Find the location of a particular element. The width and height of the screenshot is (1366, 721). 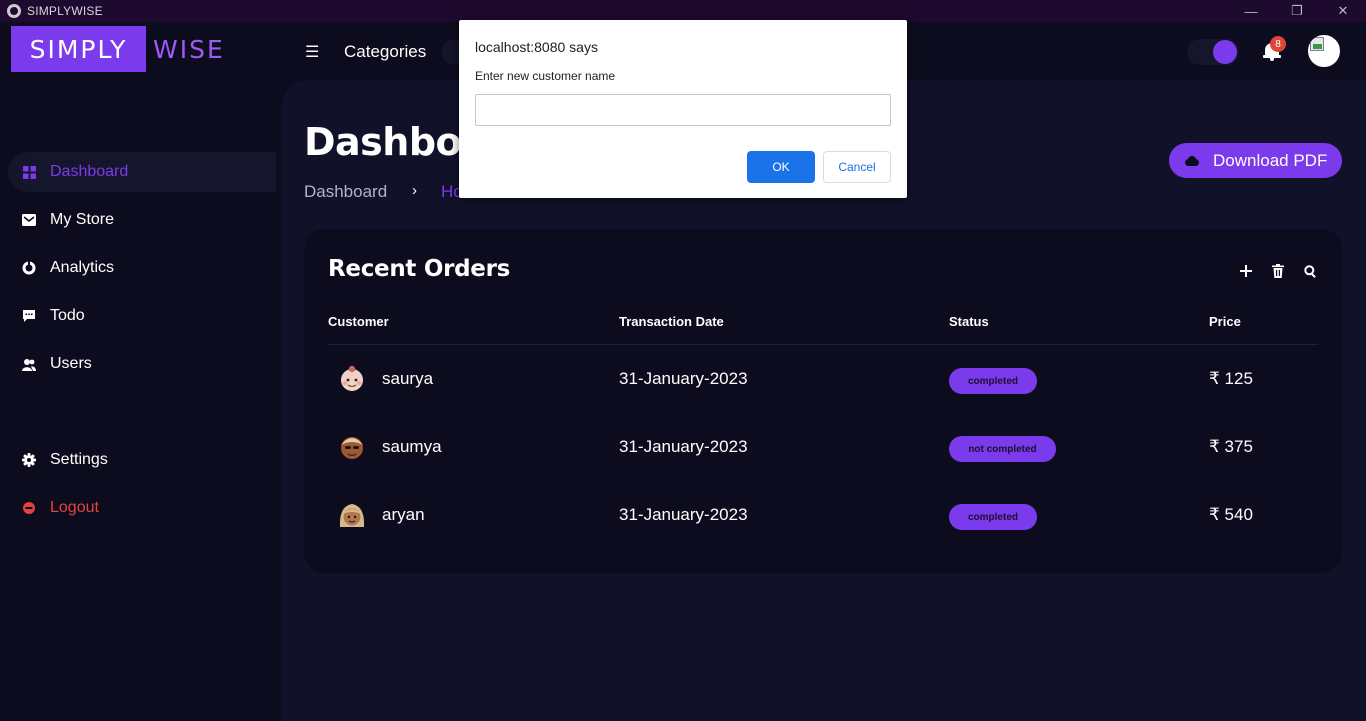

sidebar-item-label: My Store is located at coordinates (82, 219).